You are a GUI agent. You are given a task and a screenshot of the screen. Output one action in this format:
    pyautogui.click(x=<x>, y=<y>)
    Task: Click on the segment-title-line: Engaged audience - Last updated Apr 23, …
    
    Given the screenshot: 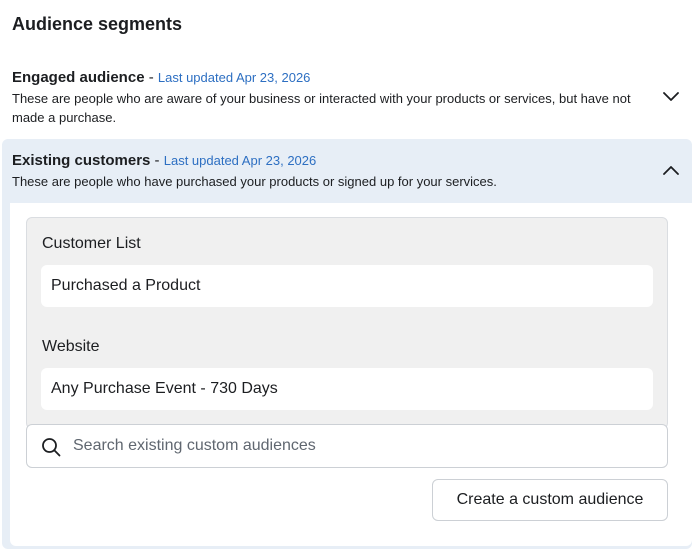 What is the action you would take?
    pyautogui.click(x=328, y=78)
    